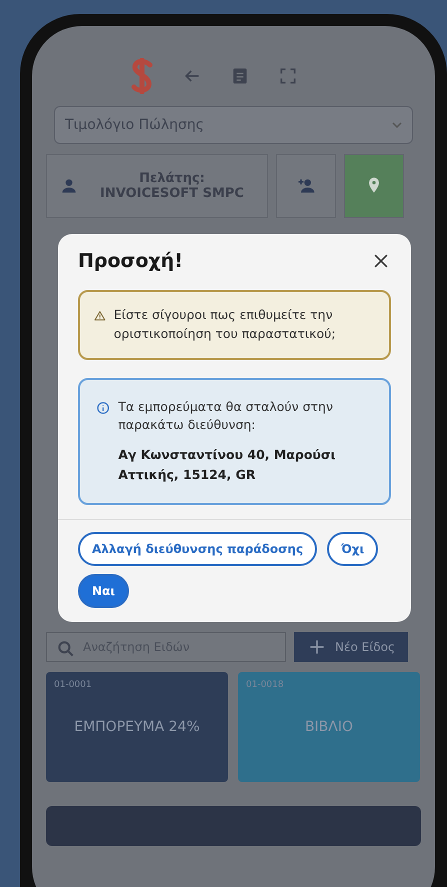  Describe the element at coordinates (73, 685) in the screenshot. I see `item-code: 01-0001` at that location.